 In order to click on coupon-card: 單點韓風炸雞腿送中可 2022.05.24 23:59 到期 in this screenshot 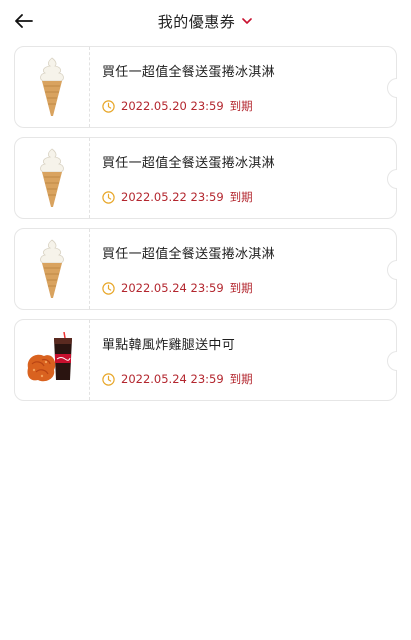, I will do `click(205, 360)`.